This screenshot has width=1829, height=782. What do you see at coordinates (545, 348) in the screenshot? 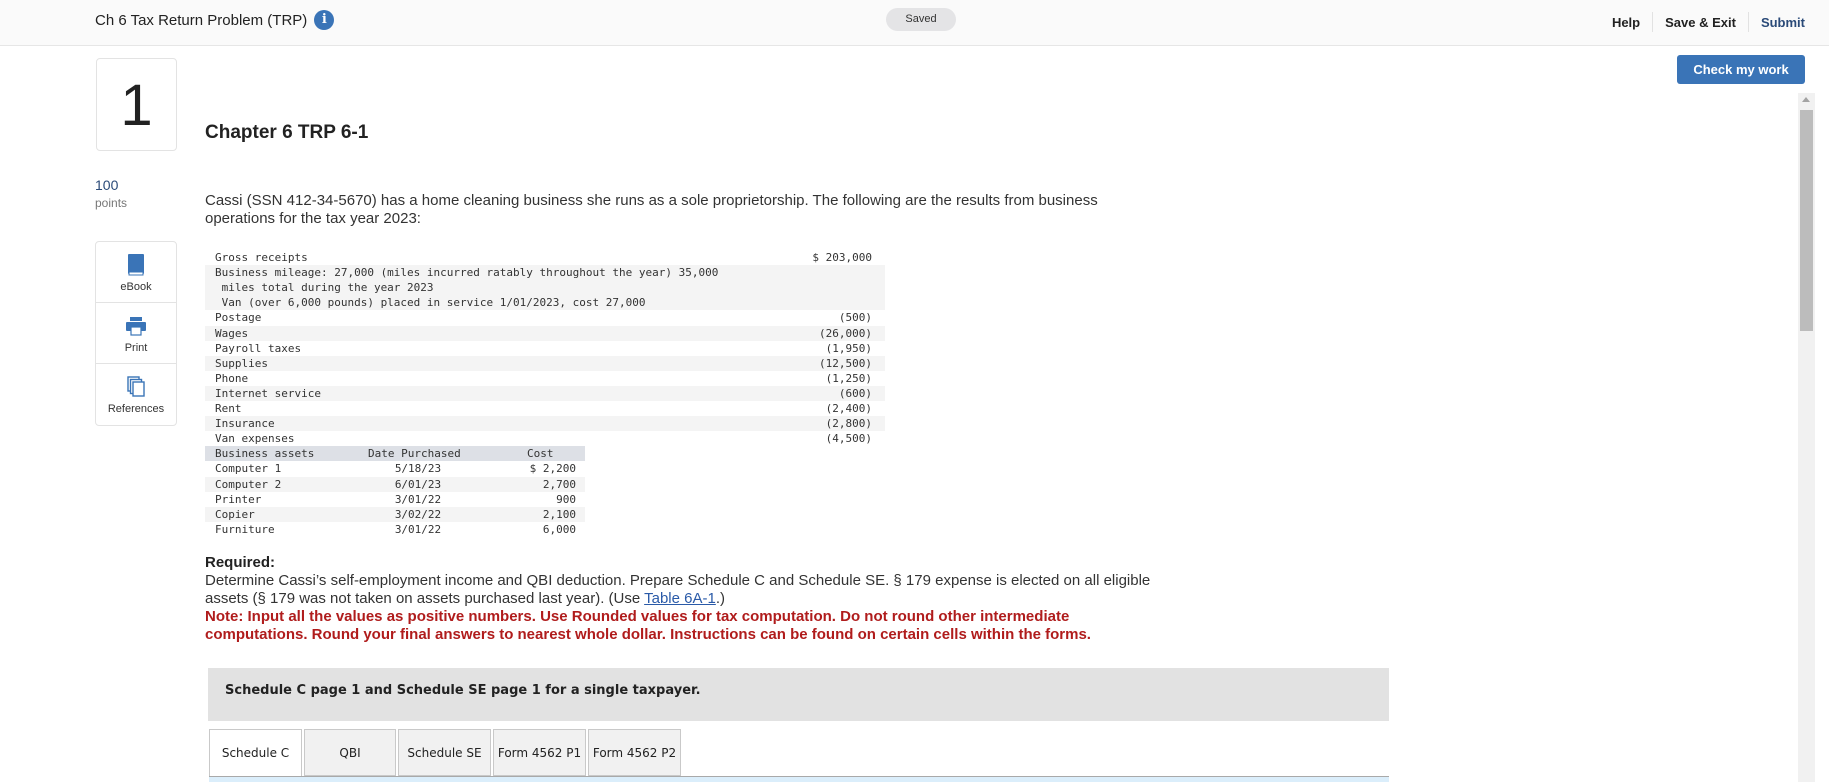
I see `operations-row: Payroll taxes (1,950)` at bounding box center [545, 348].